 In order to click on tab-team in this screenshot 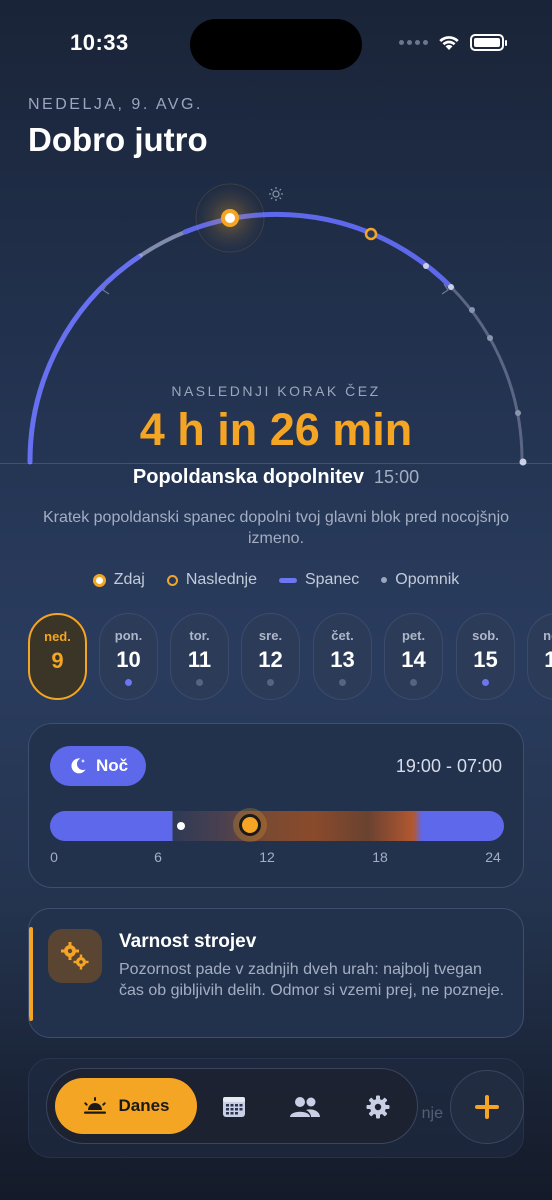, I will do `click(305, 1107)`.